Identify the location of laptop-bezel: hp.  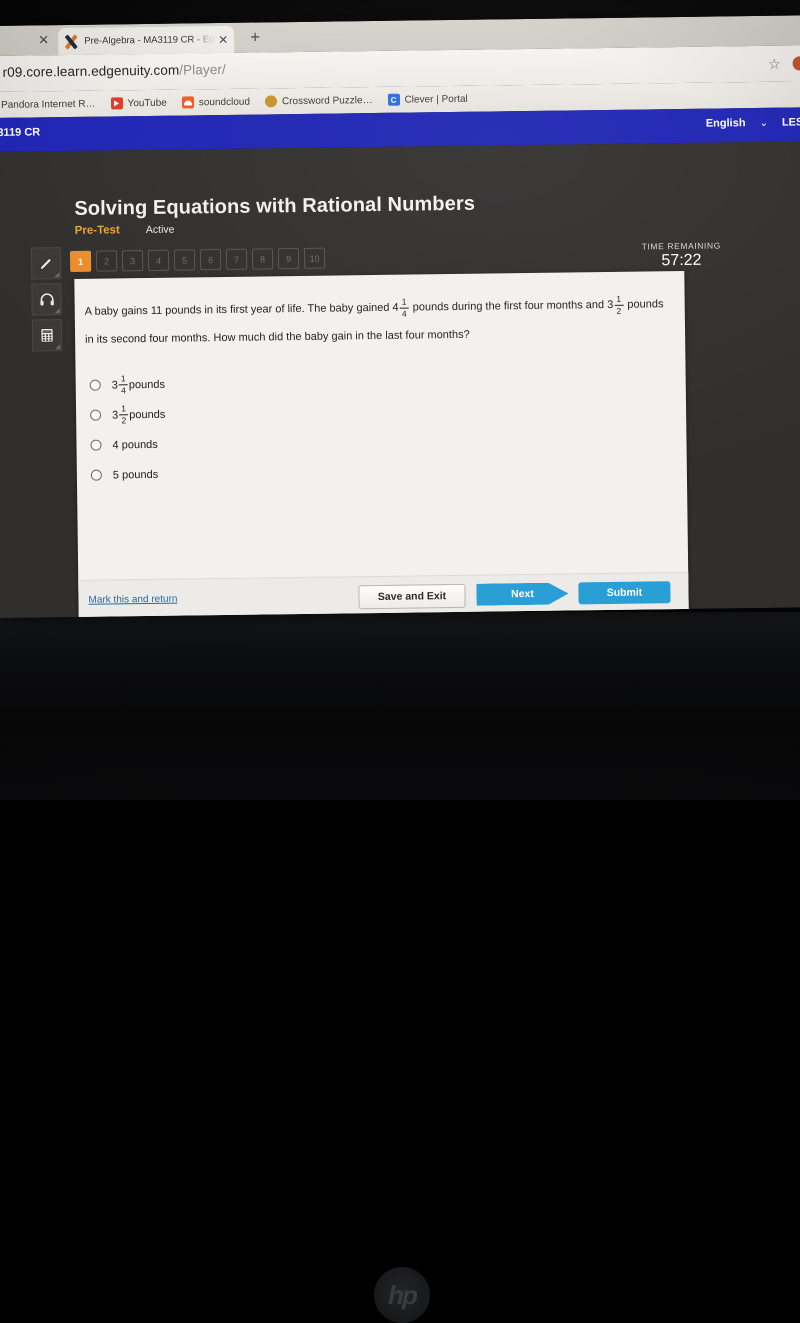
(400, 706).